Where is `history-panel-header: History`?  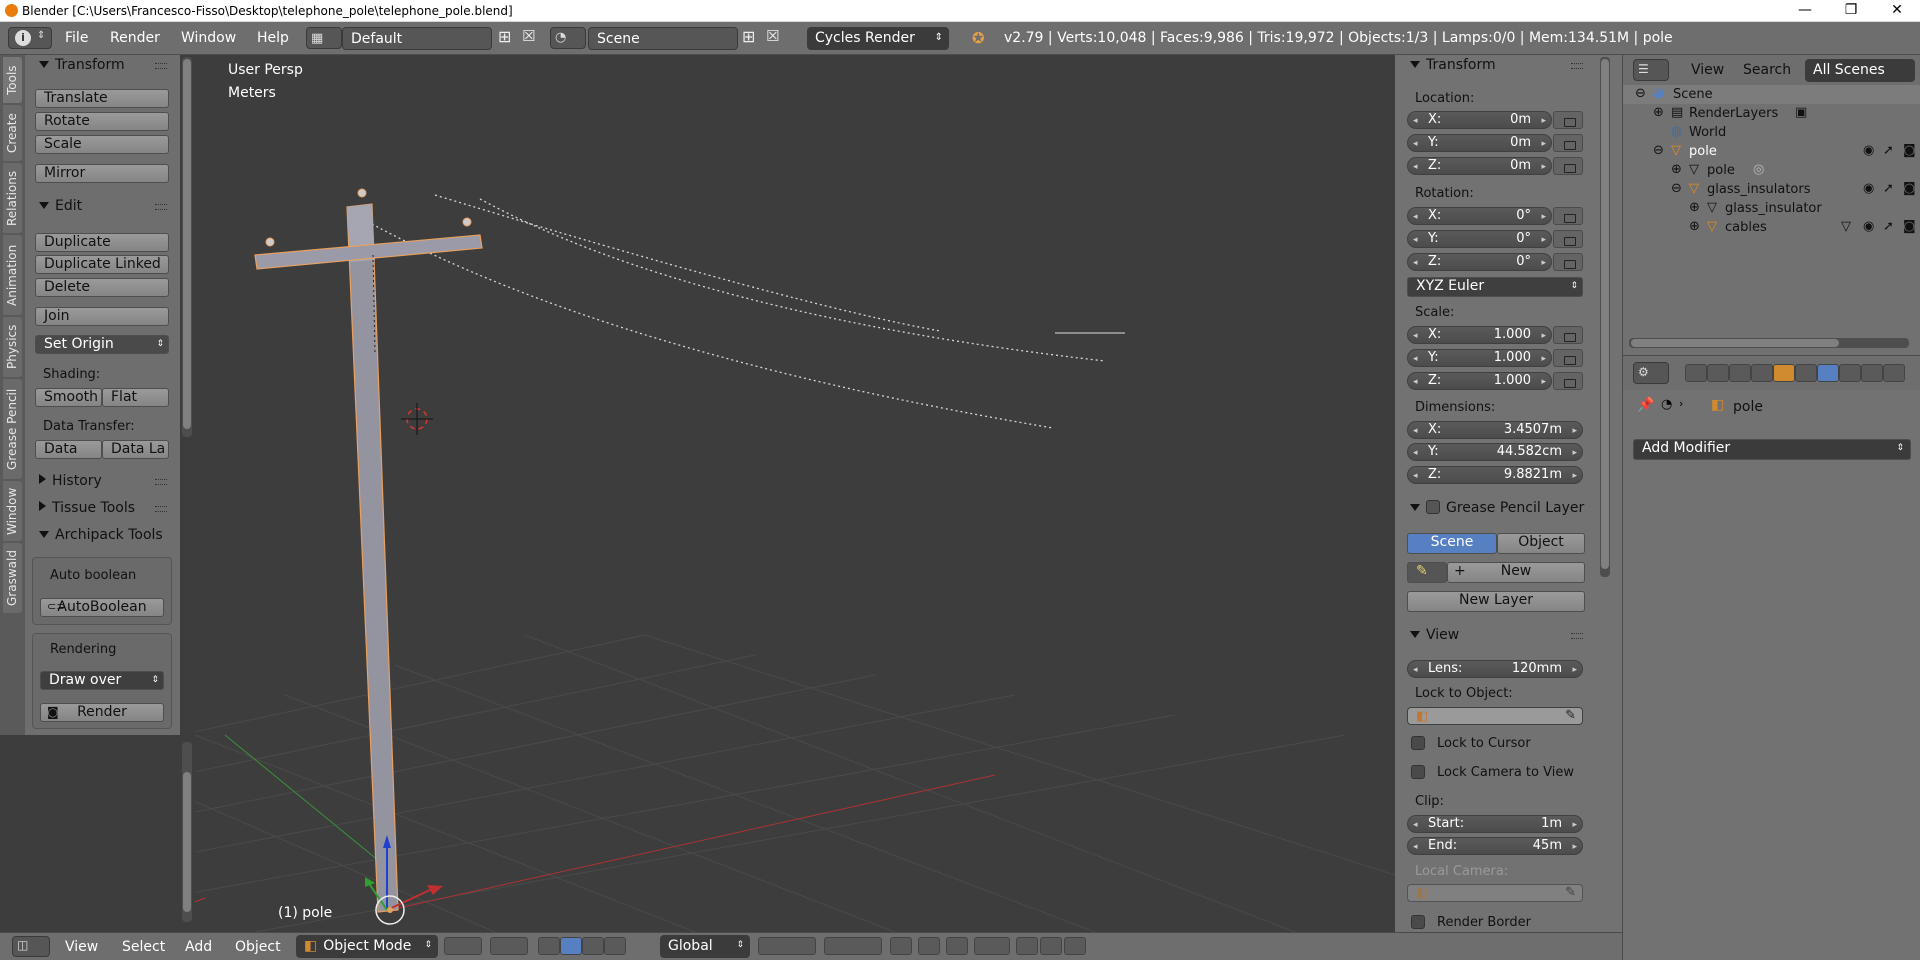
history-panel-header: History is located at coordinates (70, 481).